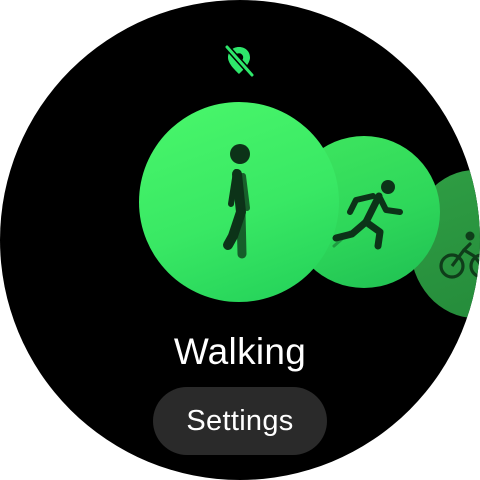 This screenshot has width=480, height=480. I want to click on walking-icon, so click(236, 201).